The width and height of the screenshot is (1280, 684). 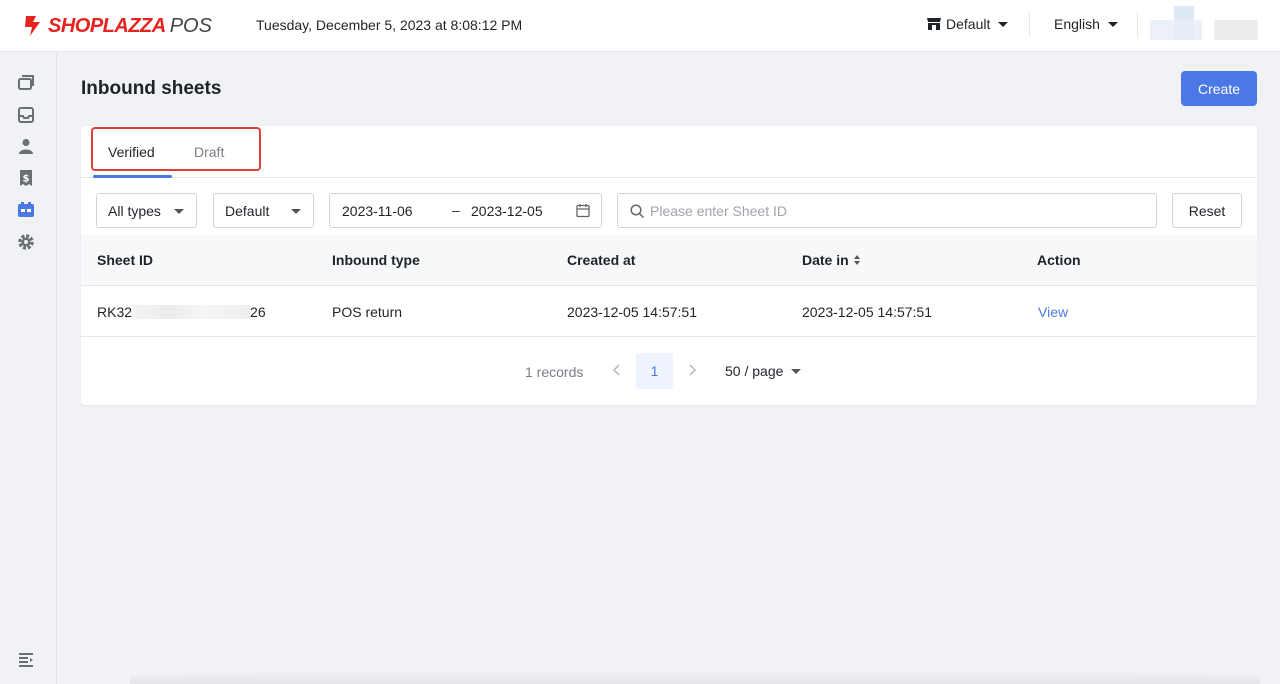 I want to click on cell-created-at: 2023-12-05 14:57:51, so click(x=632, y=312).